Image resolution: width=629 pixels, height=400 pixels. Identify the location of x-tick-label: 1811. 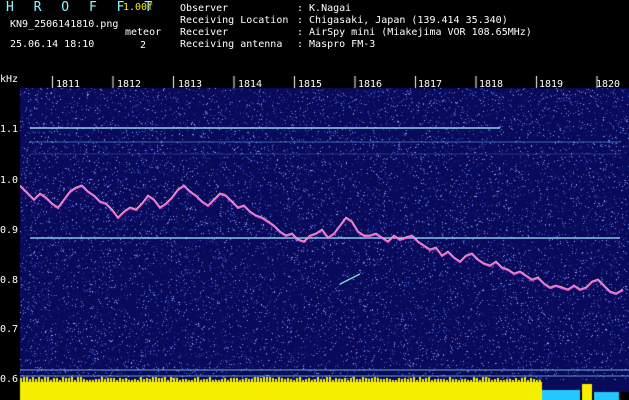
(68, 84).